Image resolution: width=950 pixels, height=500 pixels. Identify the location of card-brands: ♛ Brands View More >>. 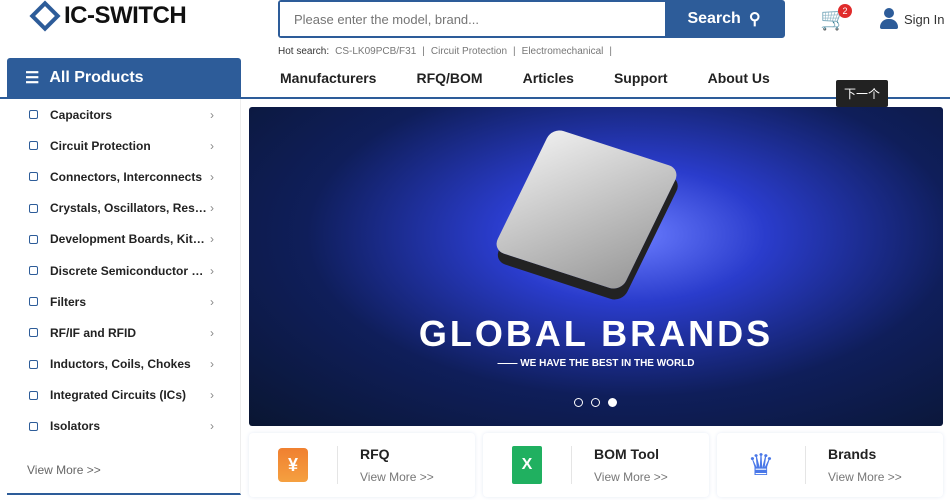
(830, 465).